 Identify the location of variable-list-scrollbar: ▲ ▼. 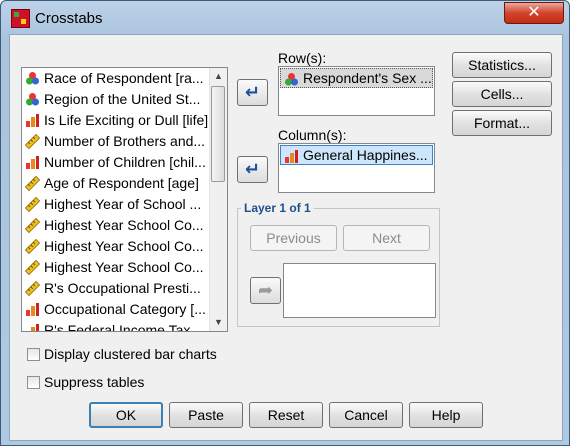
(218, 199).